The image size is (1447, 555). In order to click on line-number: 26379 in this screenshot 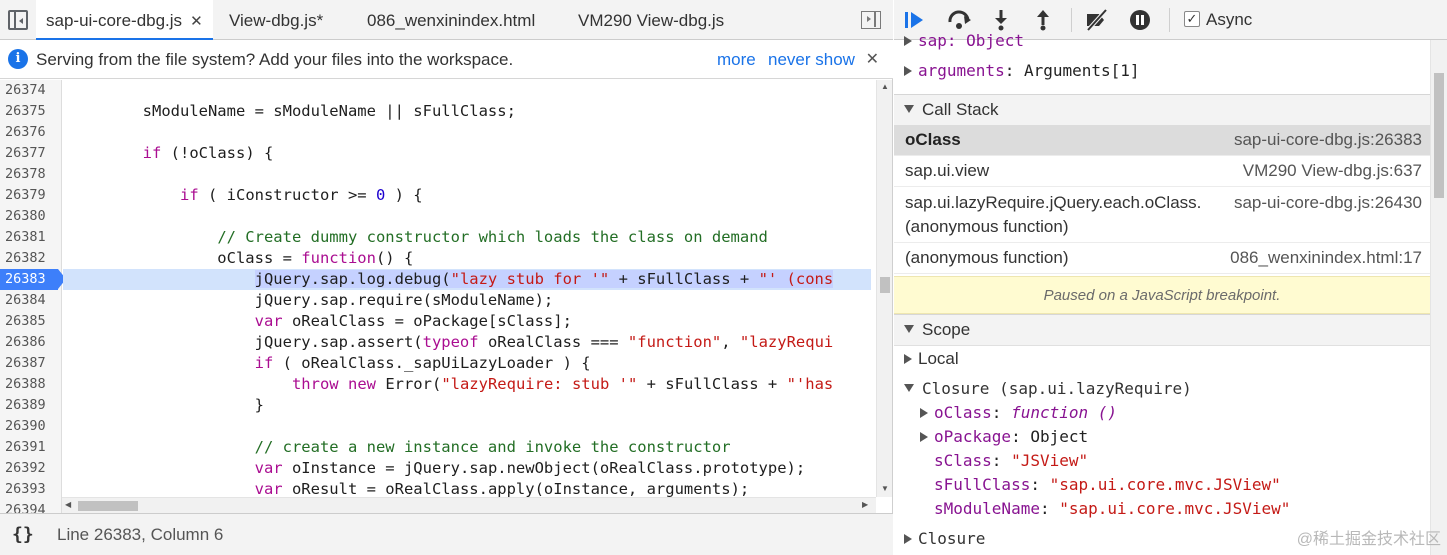, I will do `click(33, 195)`.